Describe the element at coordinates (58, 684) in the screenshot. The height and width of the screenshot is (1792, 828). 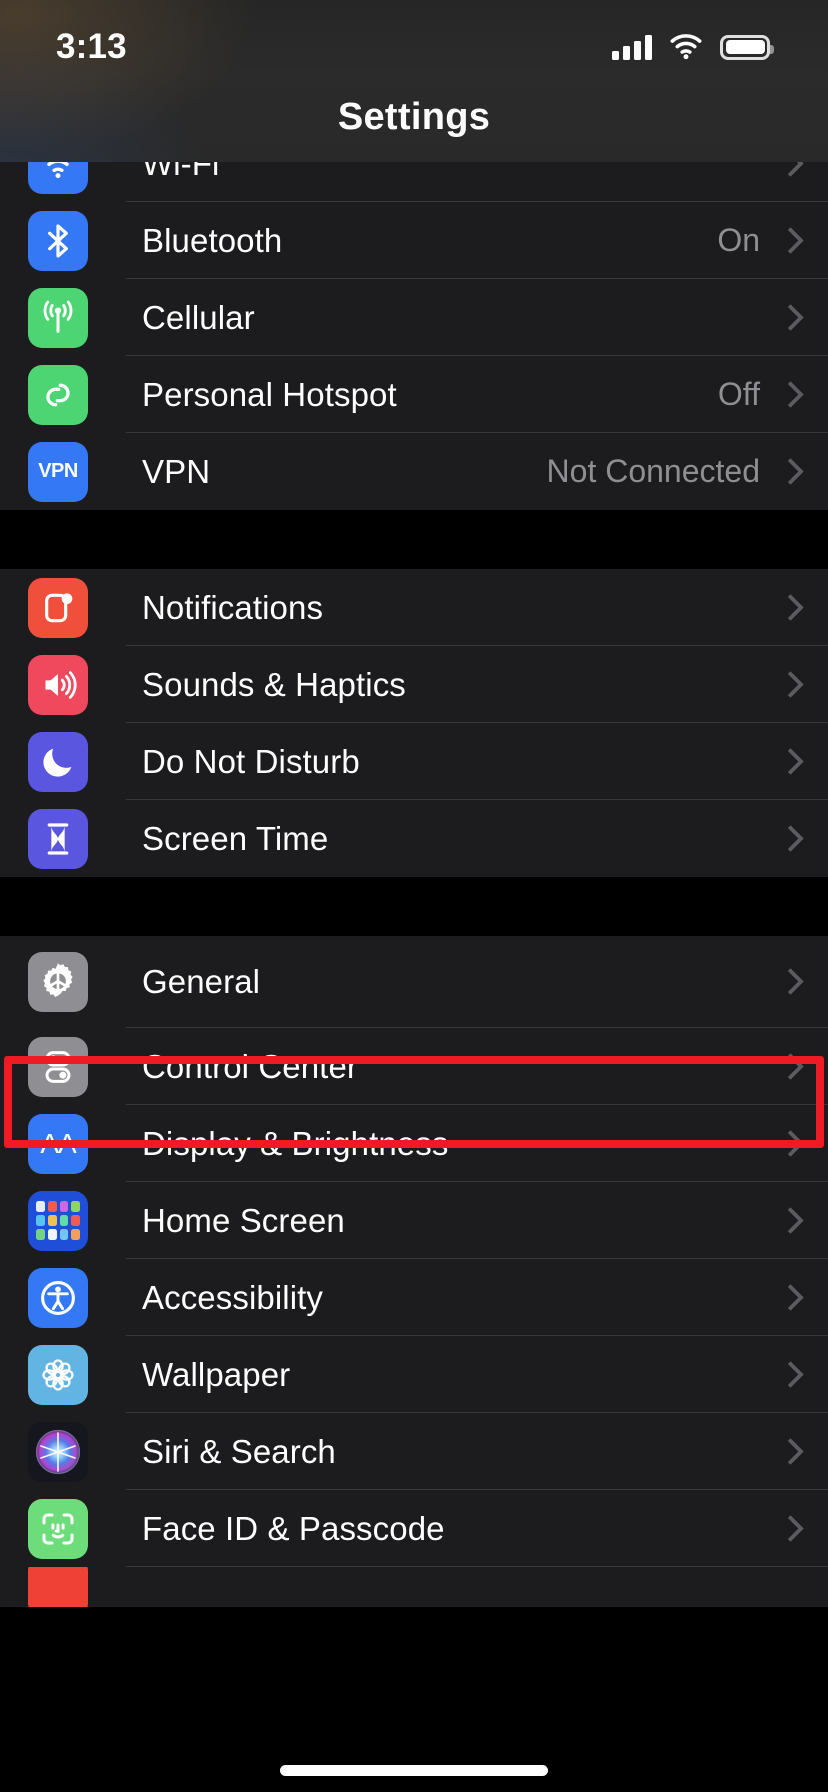
I see `speaker-waves-icon` at that location.